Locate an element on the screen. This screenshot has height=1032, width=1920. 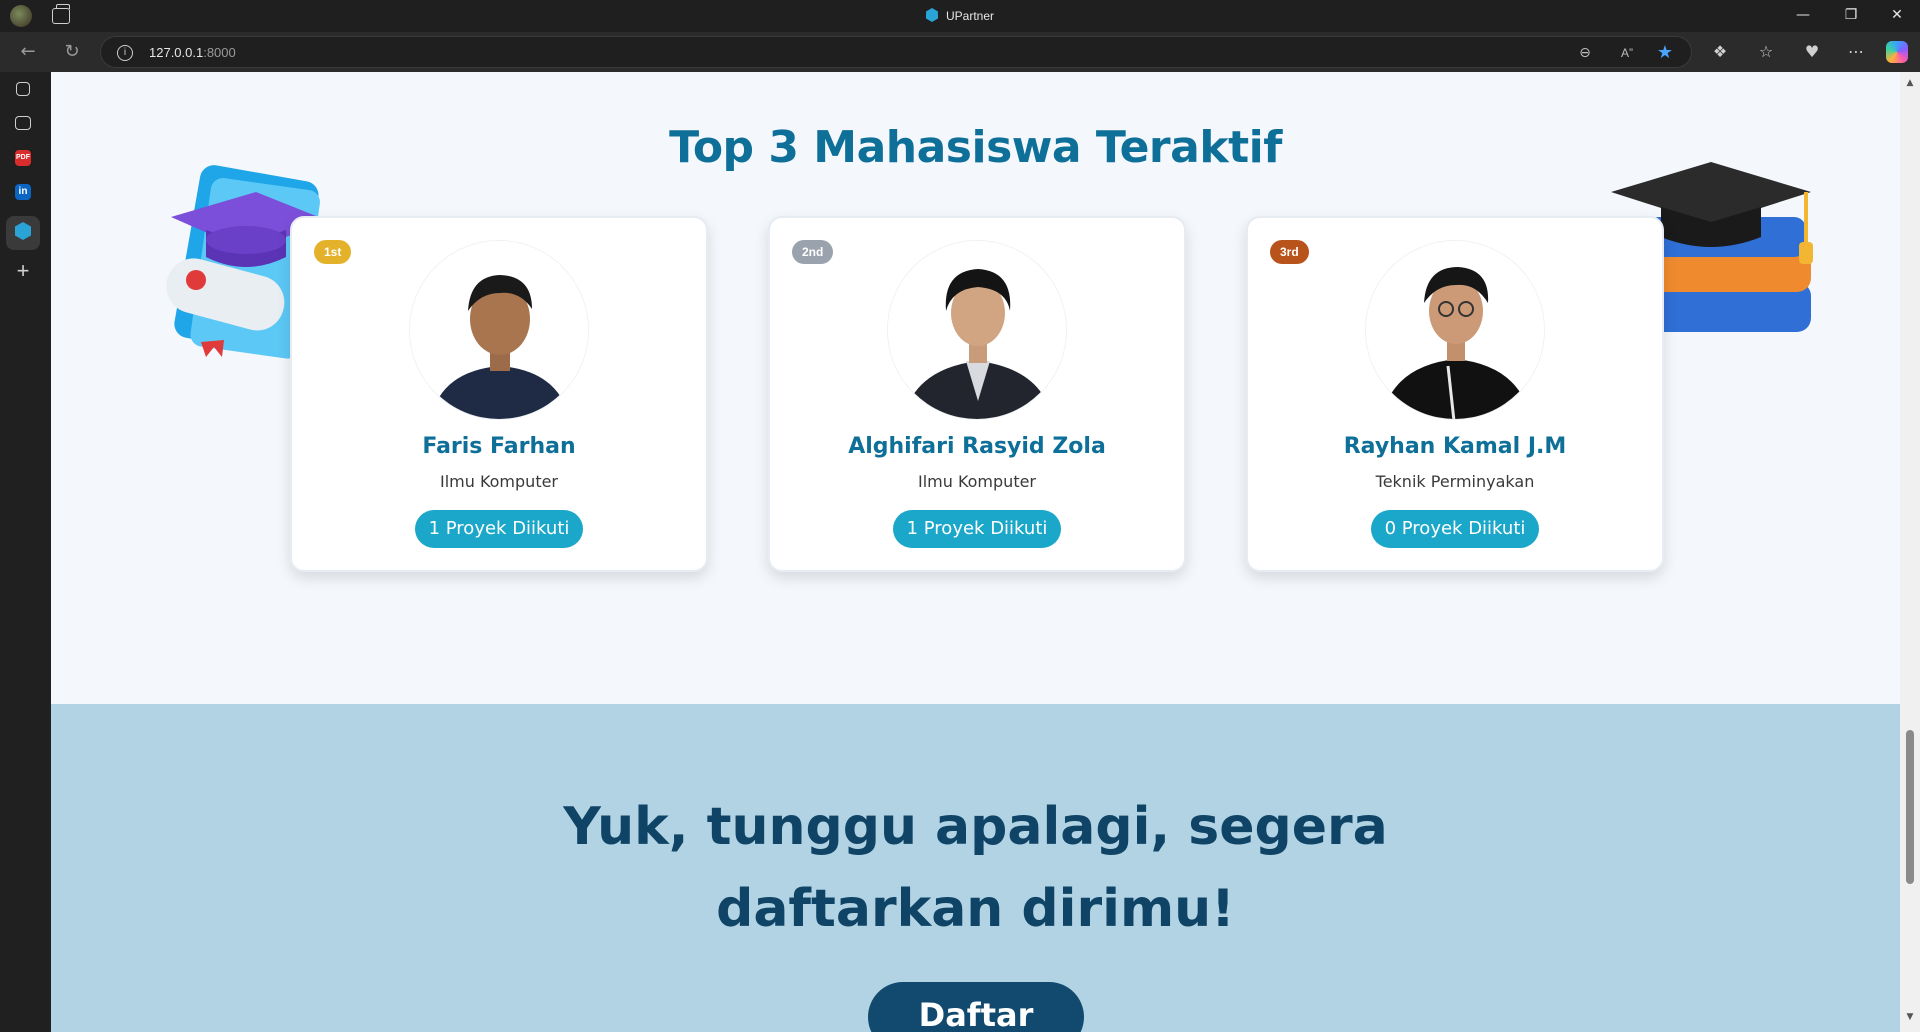
collections-icon is located at coordinates (23, 89).